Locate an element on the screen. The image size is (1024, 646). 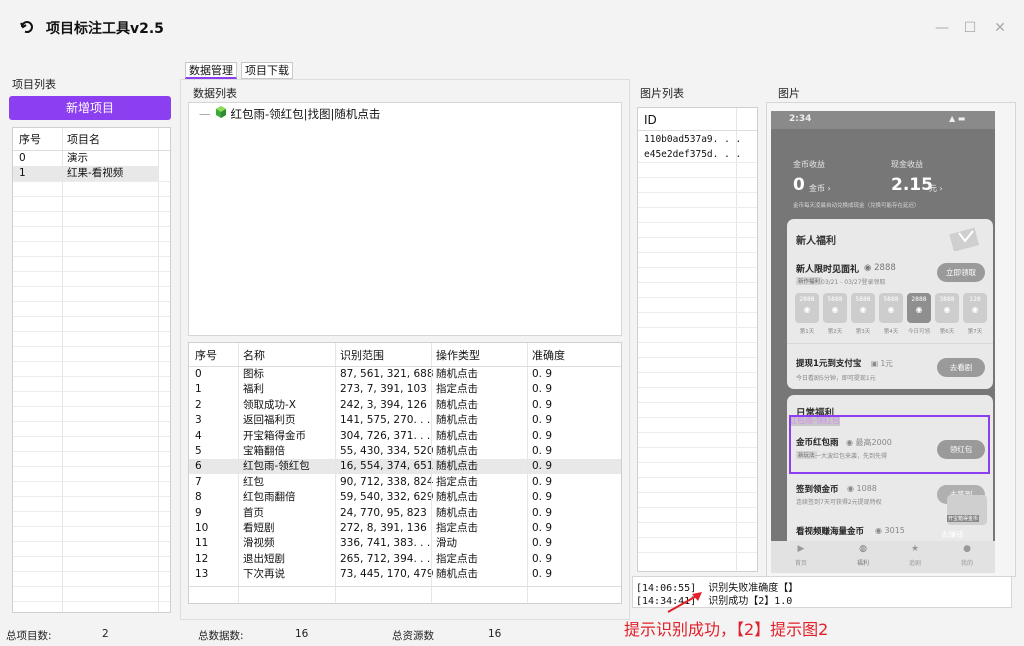
cell-idx: 10 is located at coordinates (202, 528).